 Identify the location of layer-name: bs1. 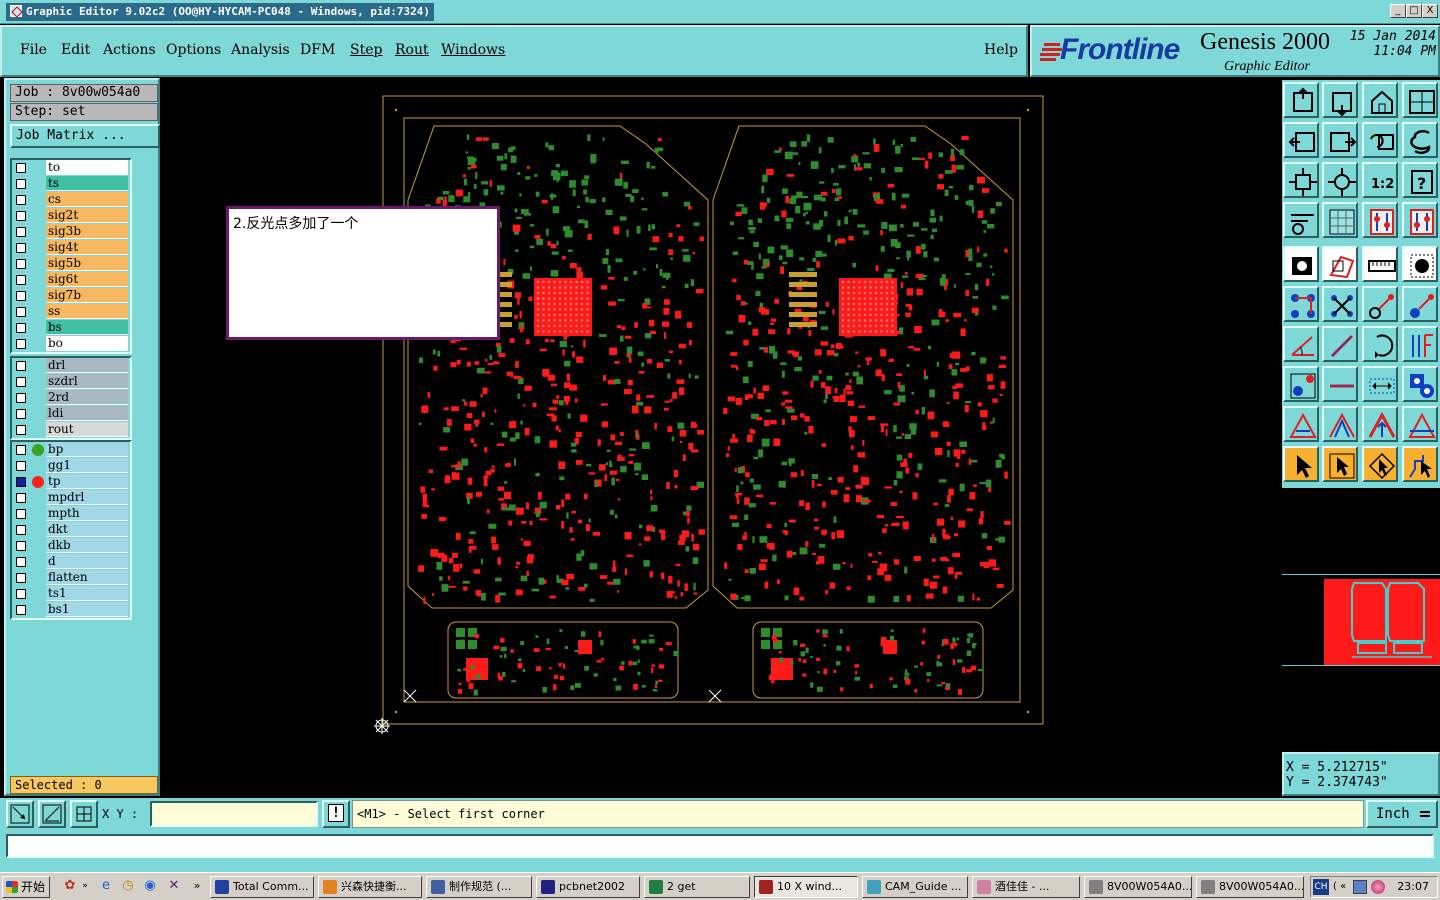
(87, 609).